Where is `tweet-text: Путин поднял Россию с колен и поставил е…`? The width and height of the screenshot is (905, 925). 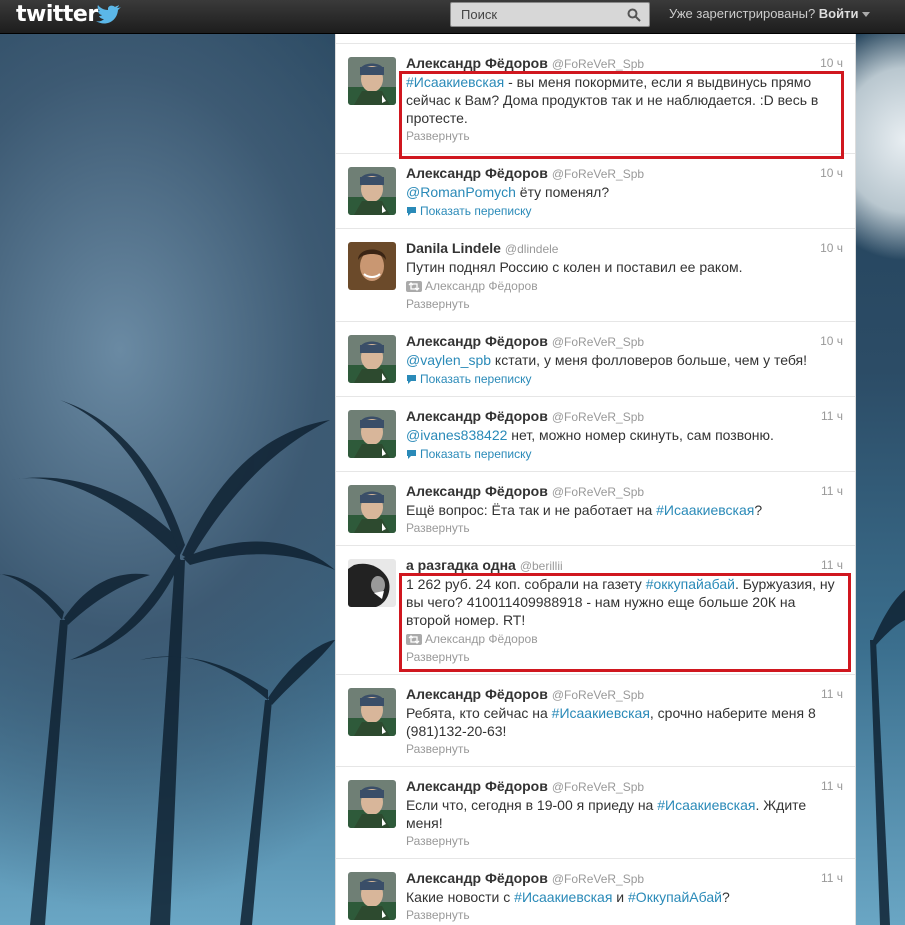
tweet-text: Путин поднял Россию с колен и поставил е… is located at coordinates (624, 267).